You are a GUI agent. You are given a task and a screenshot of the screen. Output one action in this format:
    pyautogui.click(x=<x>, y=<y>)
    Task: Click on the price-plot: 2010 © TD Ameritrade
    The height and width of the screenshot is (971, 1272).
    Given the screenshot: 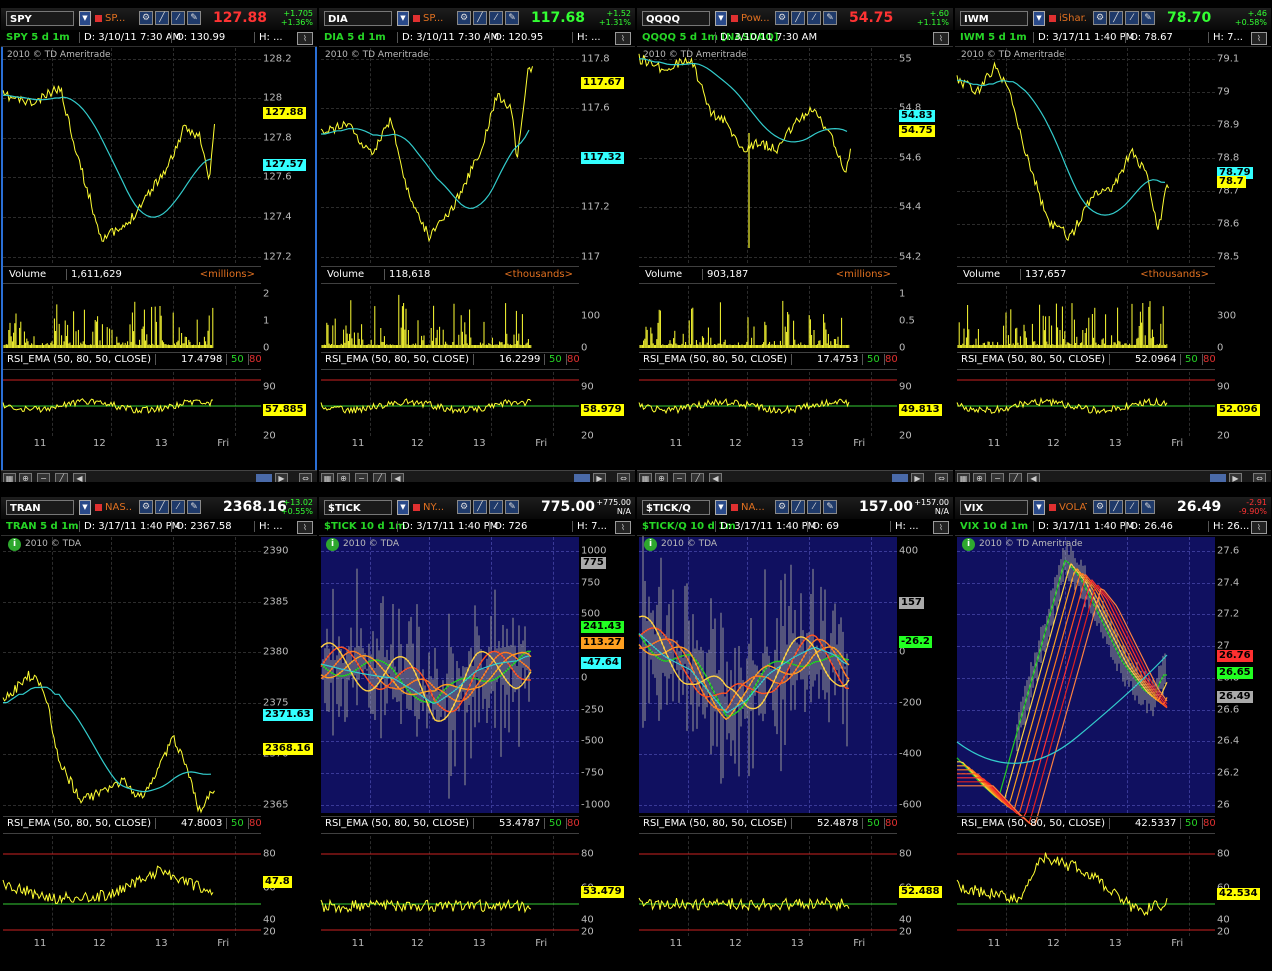 What is the action you would take?
    pyautogui.click(x=767, y=155)
    